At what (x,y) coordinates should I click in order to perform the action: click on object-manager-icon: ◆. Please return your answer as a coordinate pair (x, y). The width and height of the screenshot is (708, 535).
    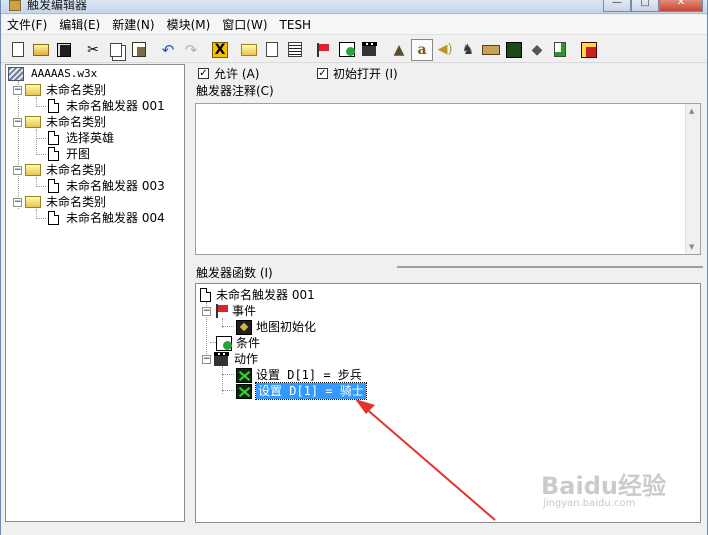
    Looking at the image, I should click on (537, 49).